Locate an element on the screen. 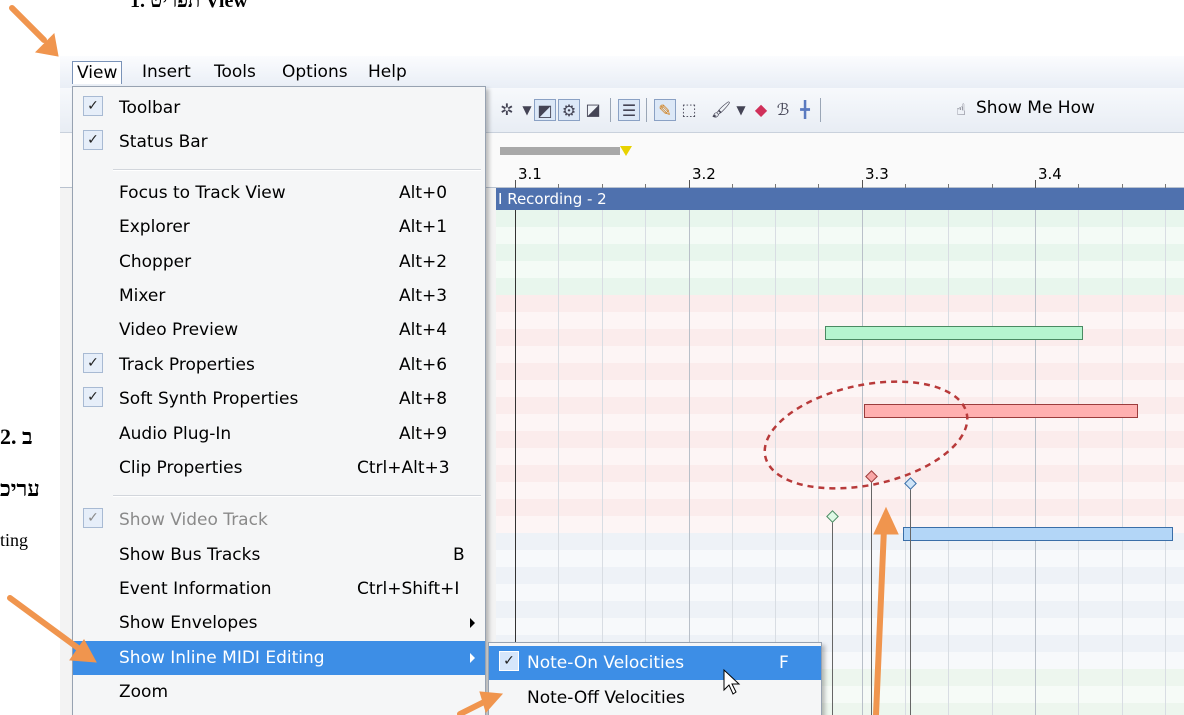 This screenshot has width=1184, height=715. annotation-arrow-velocity is located at coordinates (886, 610).